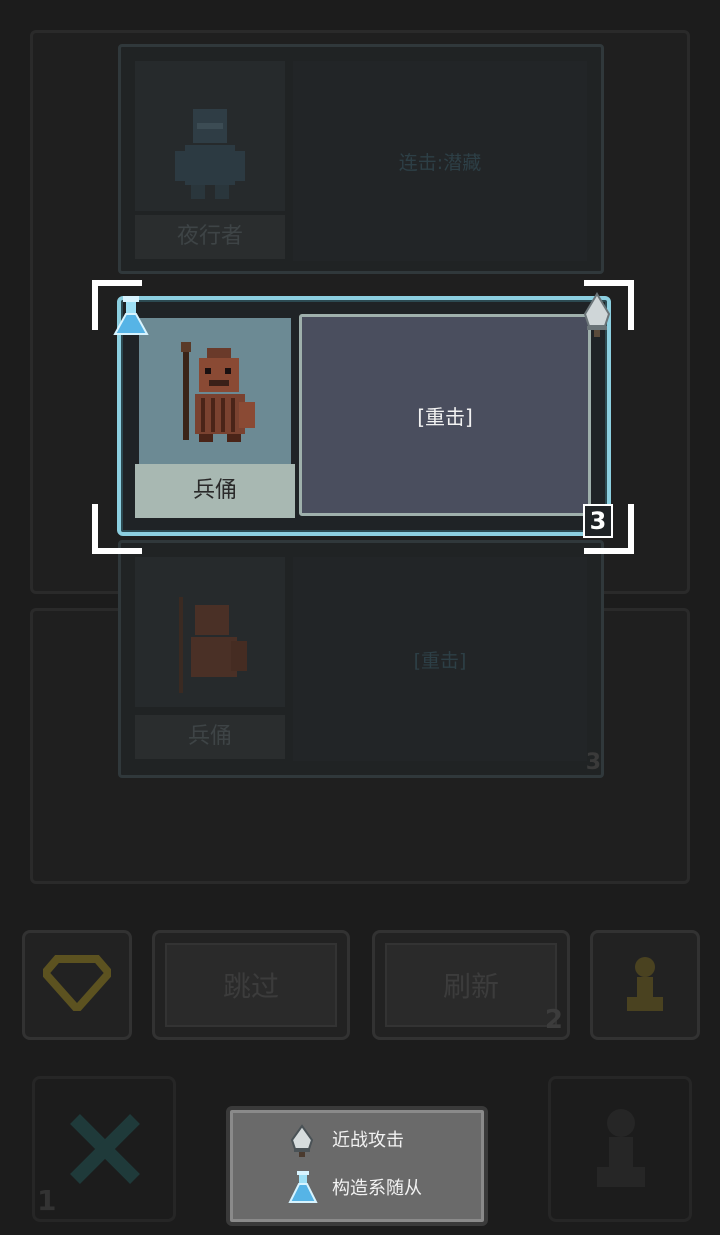  I want to click on close-count: 1, so click(47, 1200).